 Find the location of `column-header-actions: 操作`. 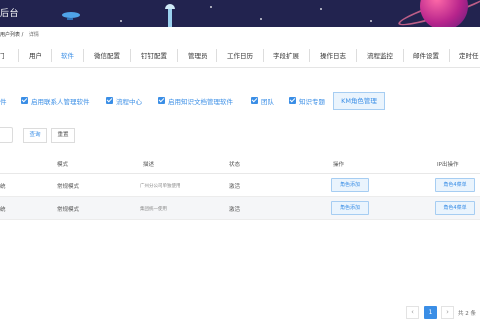

column-header-actions: 操作 is located at coordinates (339, 165).